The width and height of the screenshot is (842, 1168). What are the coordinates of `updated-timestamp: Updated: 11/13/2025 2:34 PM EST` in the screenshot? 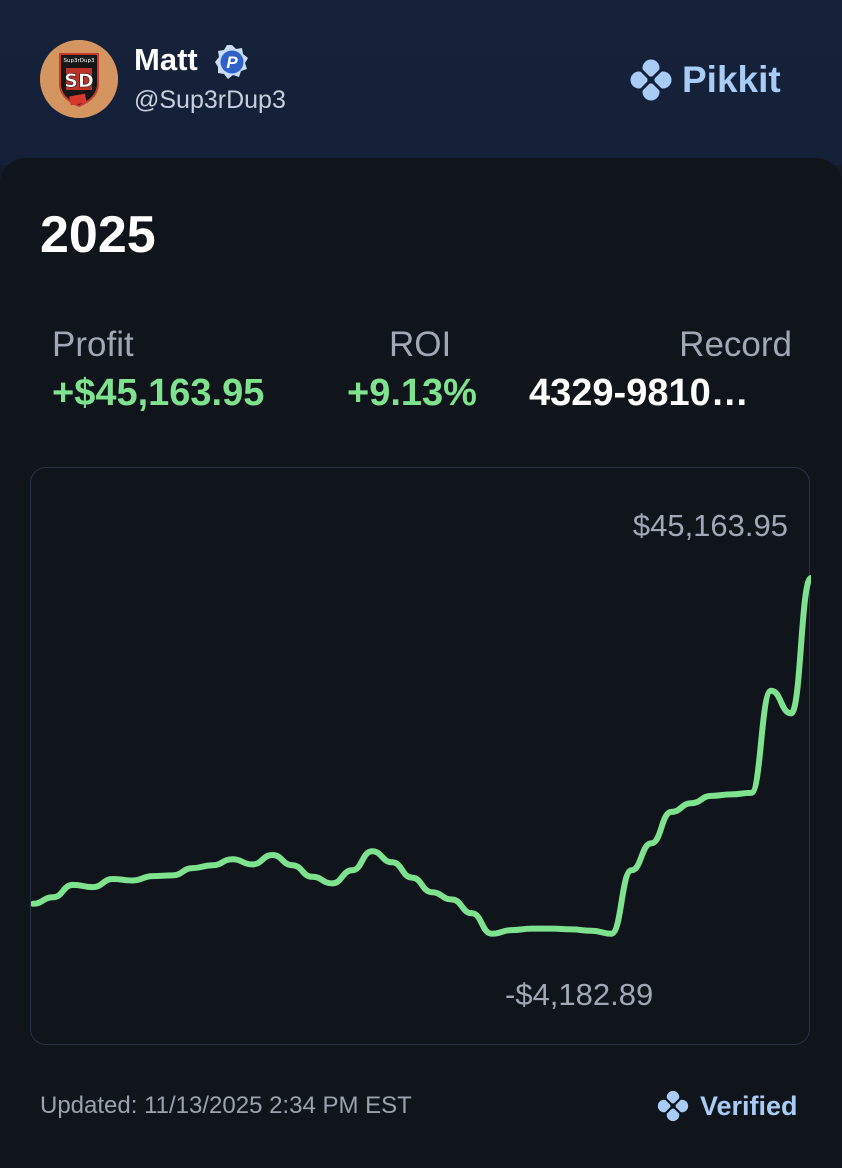 It's located at (226, 1105).